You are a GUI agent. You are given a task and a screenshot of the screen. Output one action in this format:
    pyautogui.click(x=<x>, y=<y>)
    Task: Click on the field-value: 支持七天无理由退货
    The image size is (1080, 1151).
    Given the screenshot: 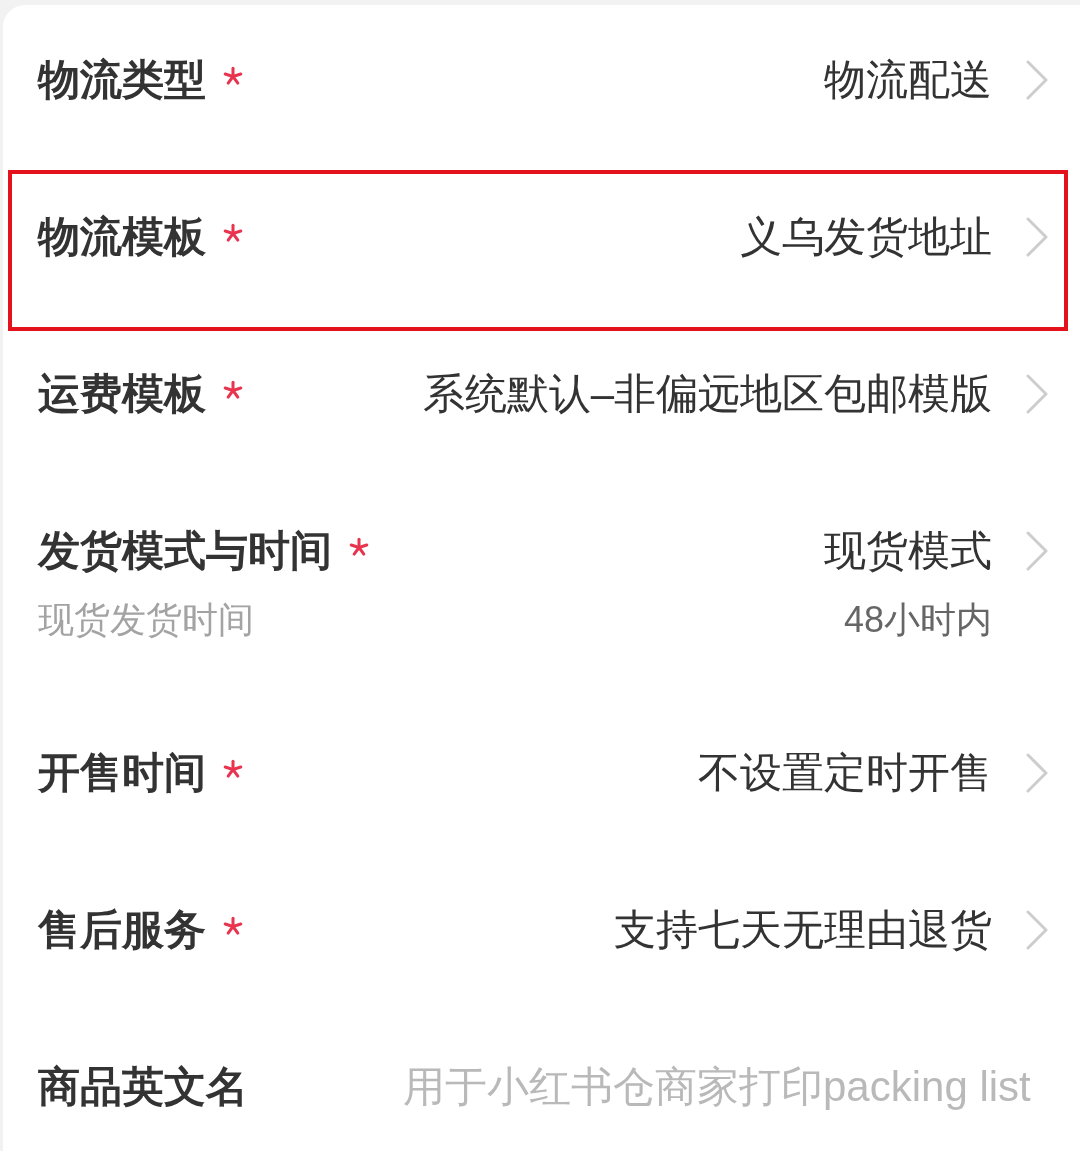 What is the action you would take?
    pyautogui.click(x=803, y=930)
    